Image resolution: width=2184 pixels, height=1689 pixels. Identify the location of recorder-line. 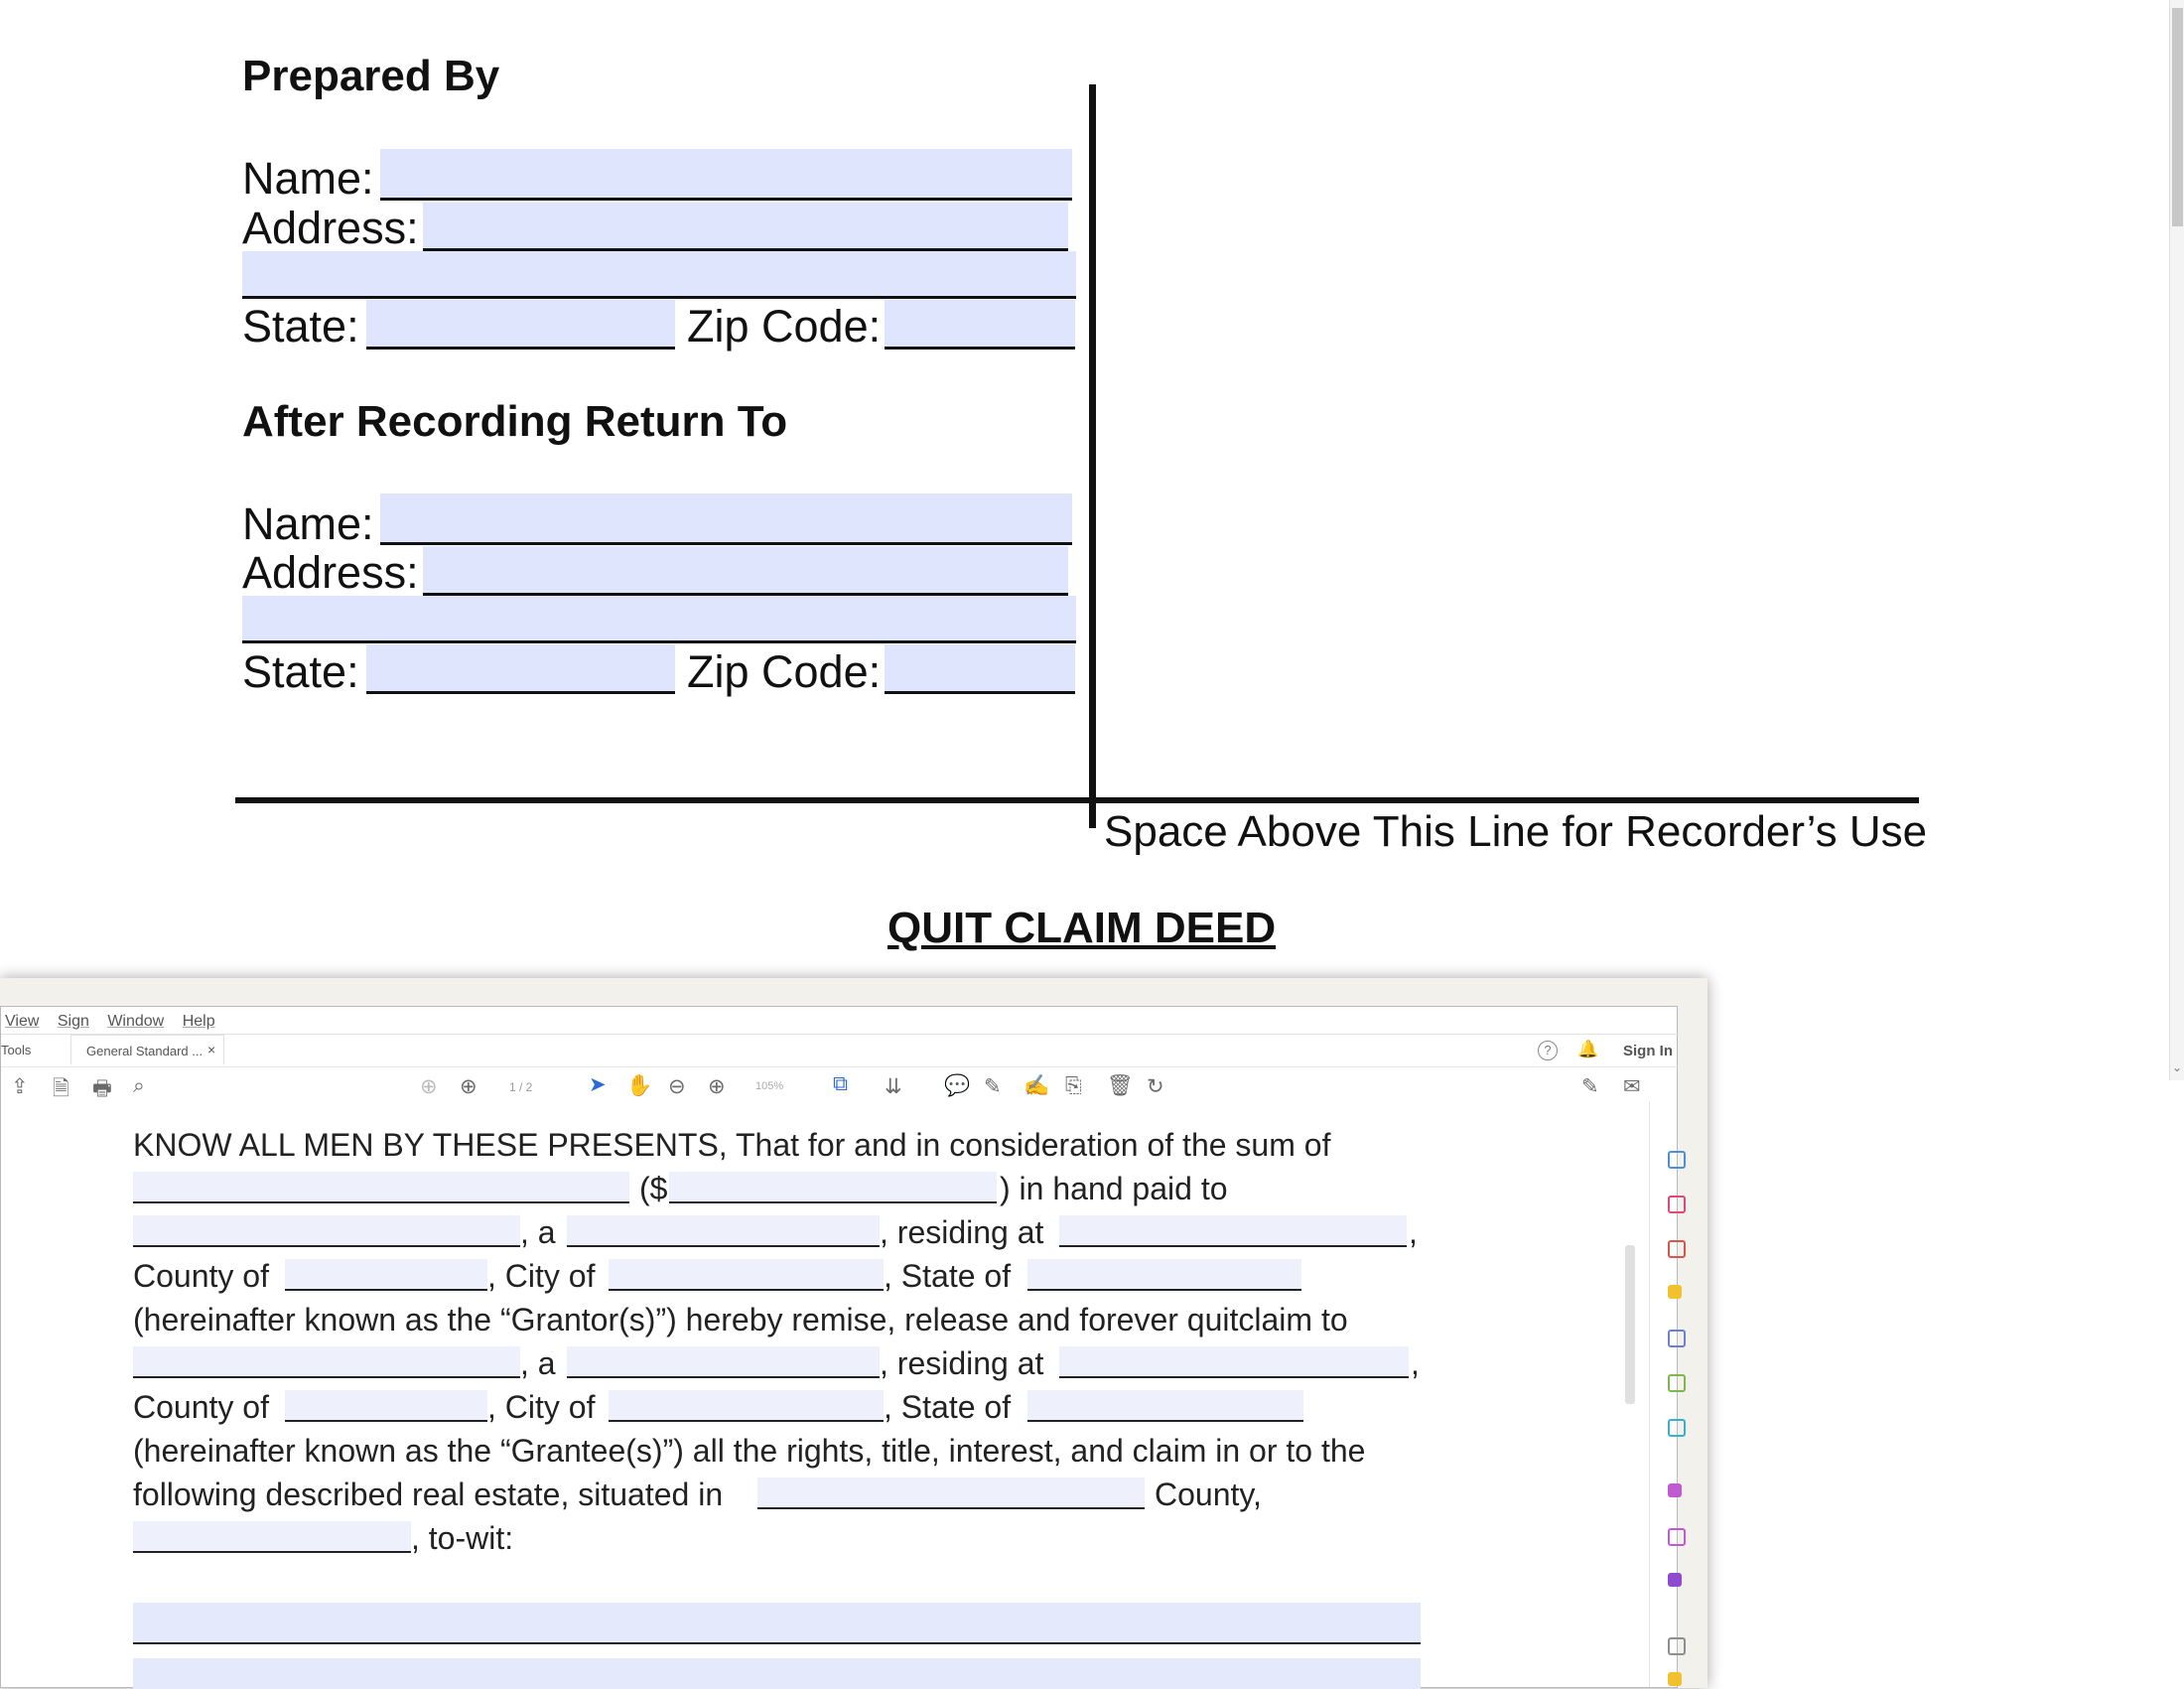
(1077, 800).